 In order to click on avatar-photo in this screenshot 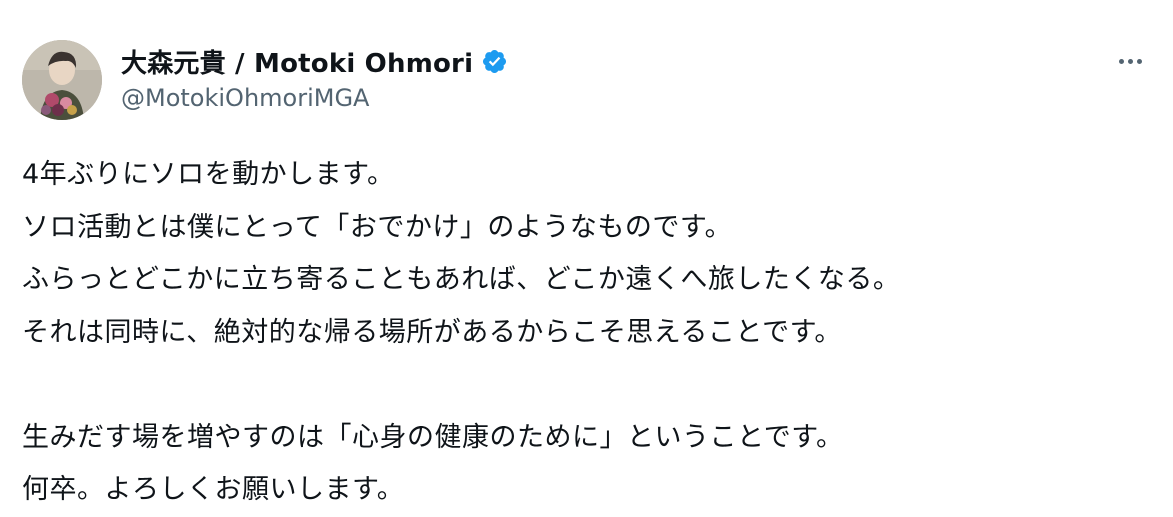, I will do `click(62, 80)`.